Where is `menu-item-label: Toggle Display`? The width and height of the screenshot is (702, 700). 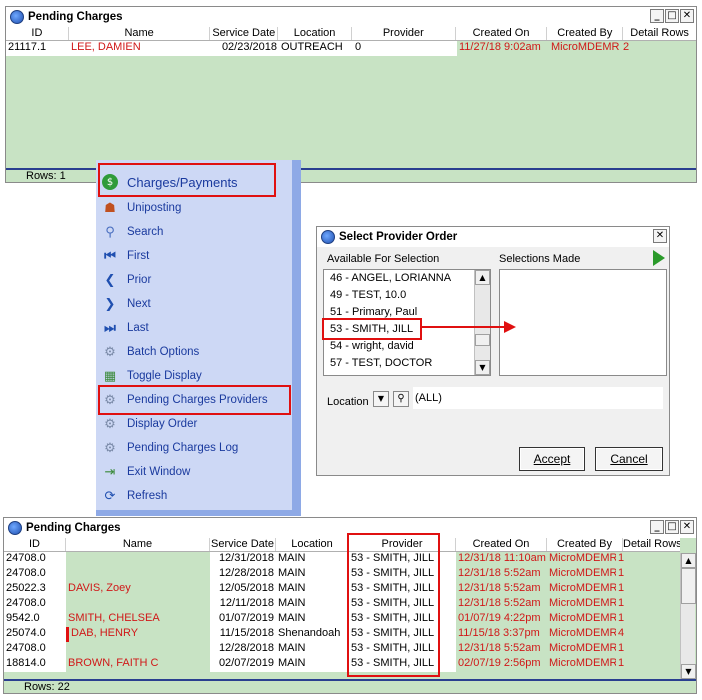
menu-item-label: Toggle Display is located at coordinates (164, 376).